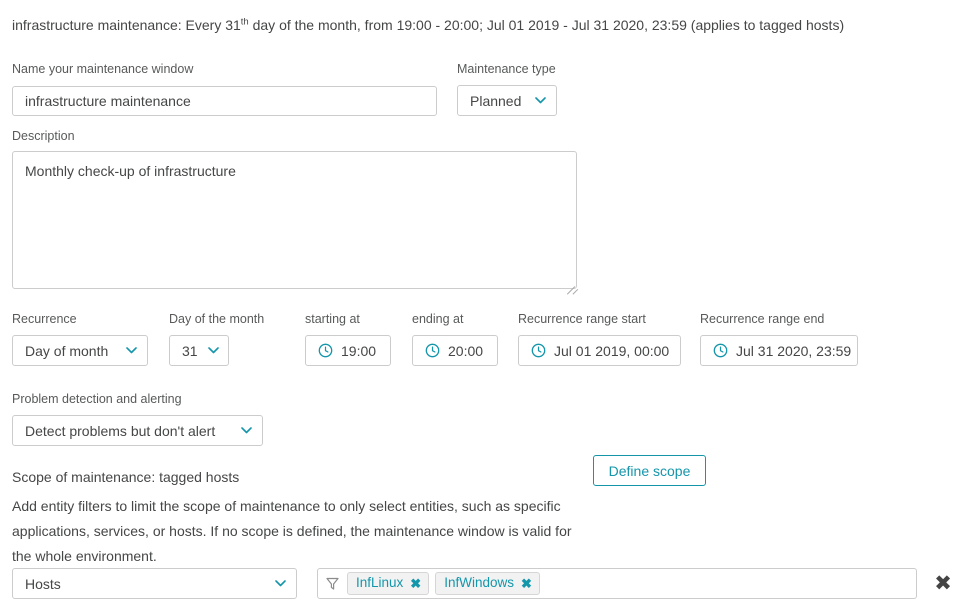 This screenshot has height=610, width=980. I want to click on range-start-field: Jul 01 2019, 00:00, so click(599, 350).